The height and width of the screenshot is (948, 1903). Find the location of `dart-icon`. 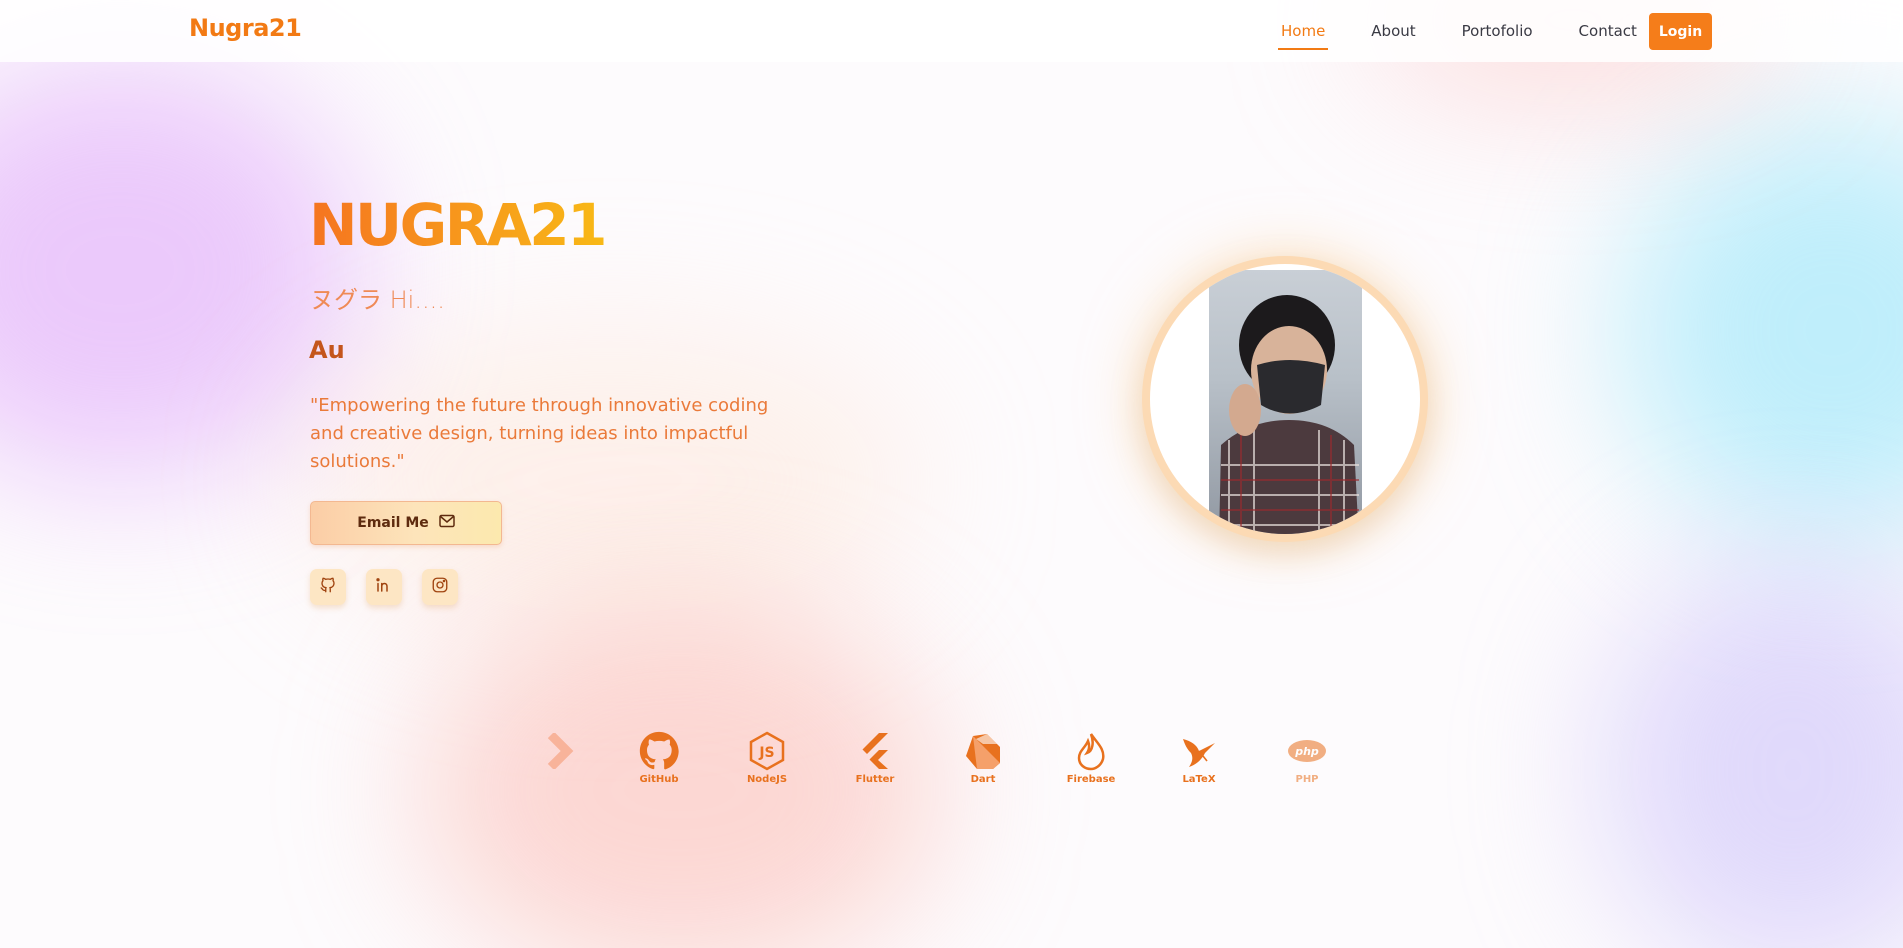

dart-icon is located at coordinates (983, 751).